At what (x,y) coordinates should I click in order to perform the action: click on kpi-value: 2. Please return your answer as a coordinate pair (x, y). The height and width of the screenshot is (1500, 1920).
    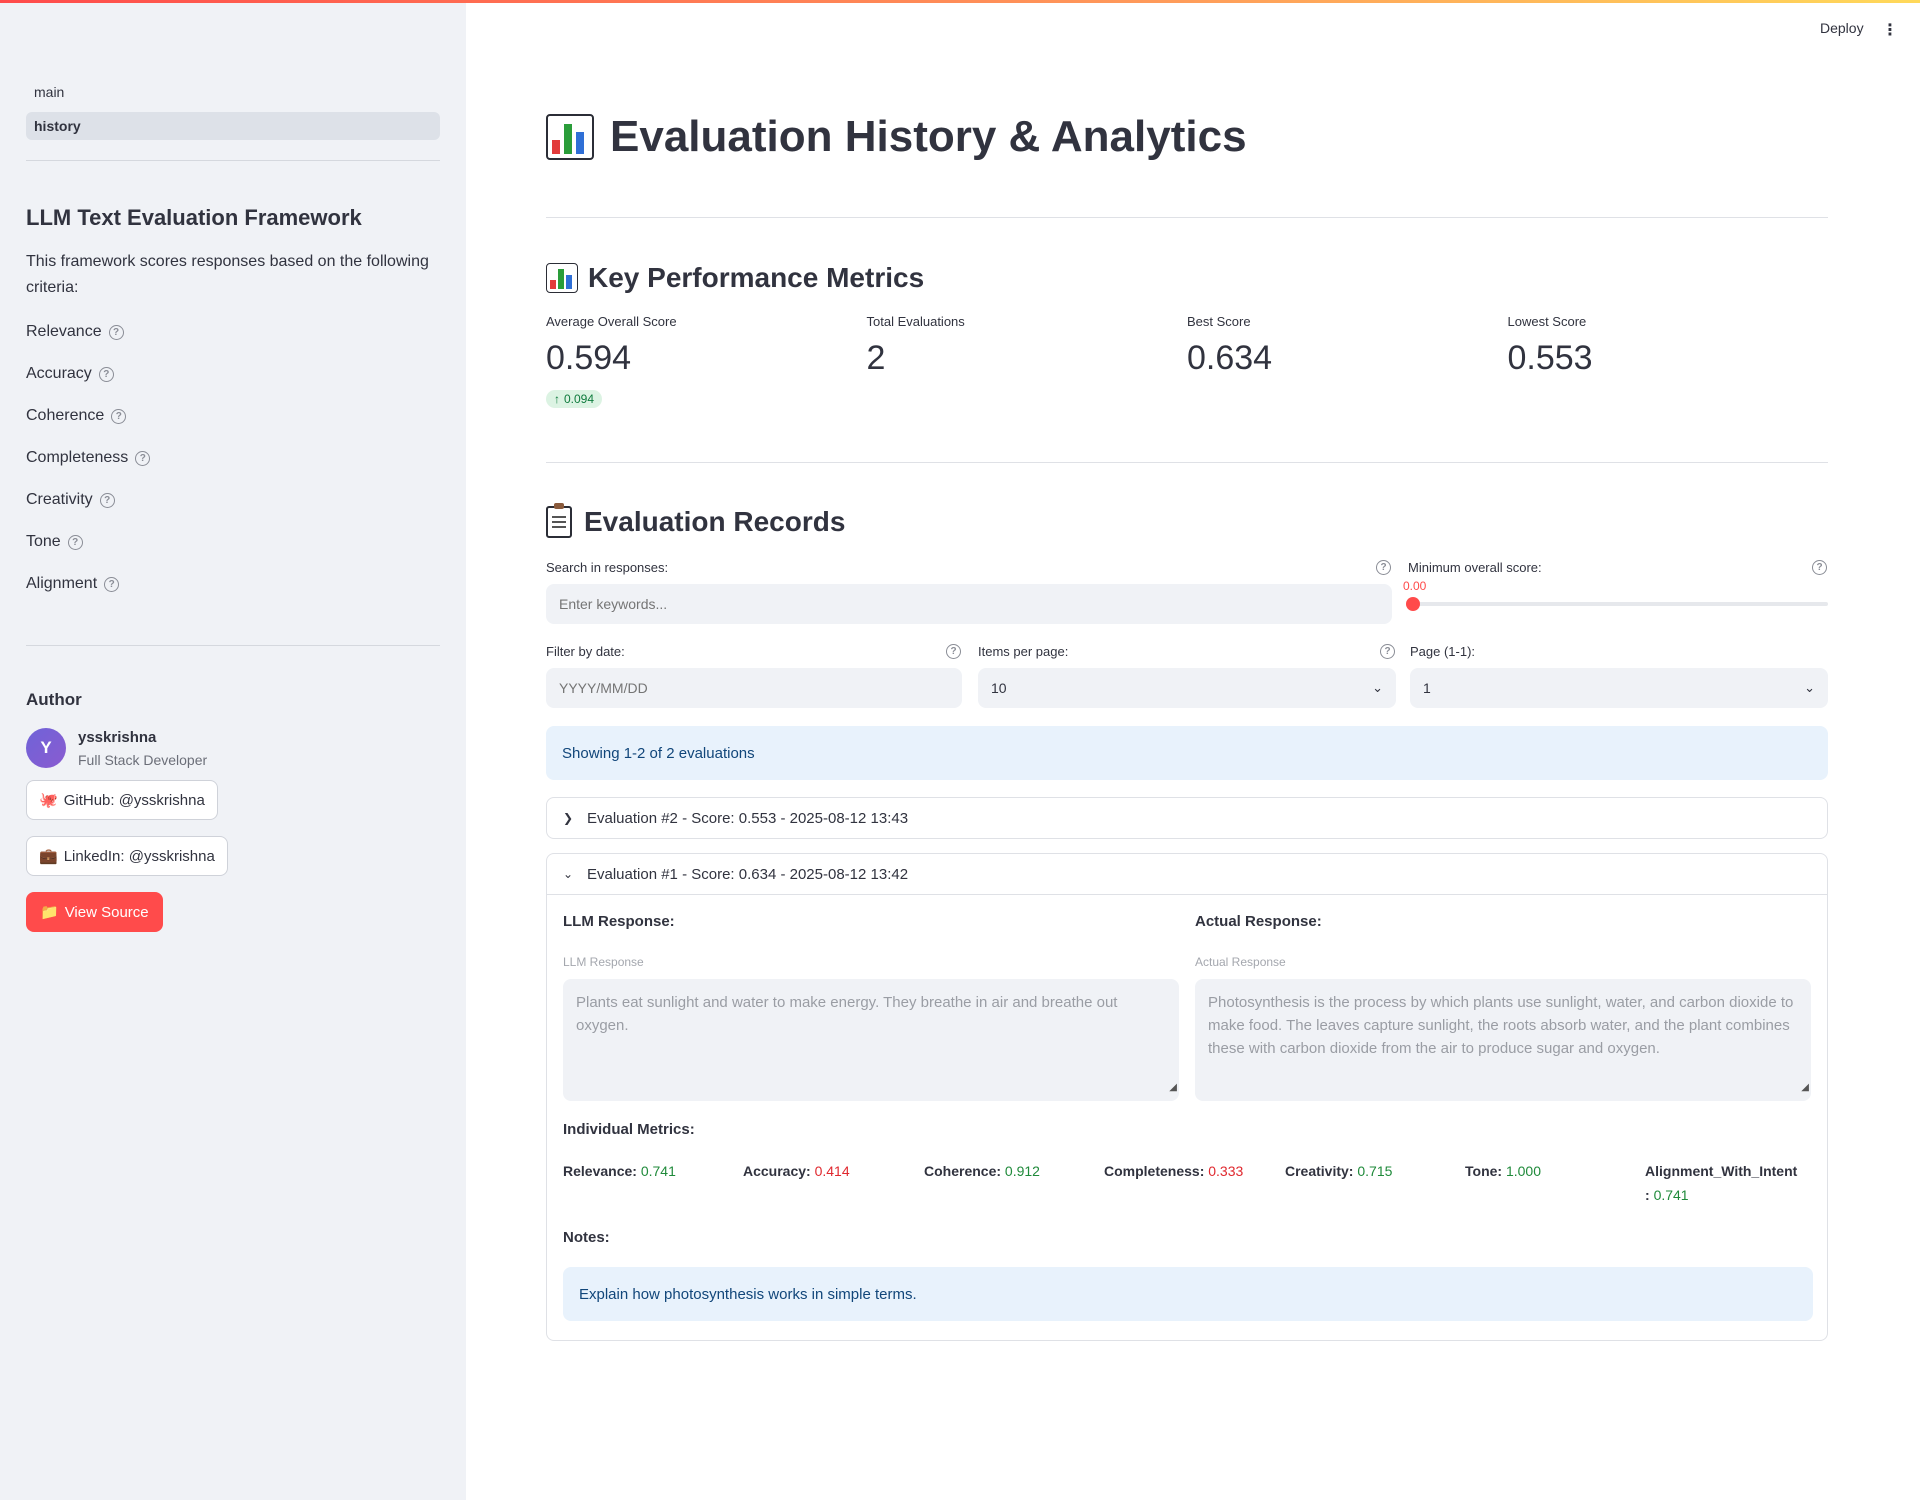
    Looking at the image, I should click on (876, 358).